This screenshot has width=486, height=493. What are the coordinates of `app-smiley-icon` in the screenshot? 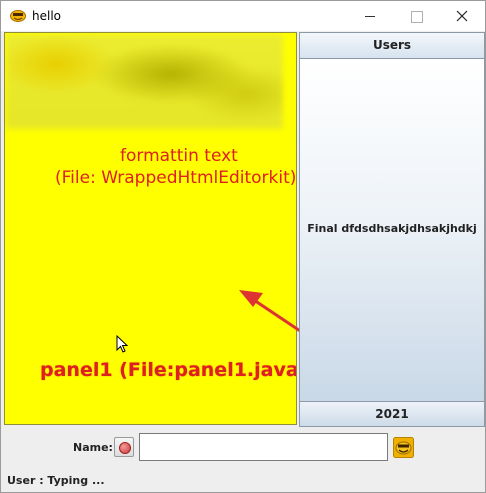 It's located at (18, 16).